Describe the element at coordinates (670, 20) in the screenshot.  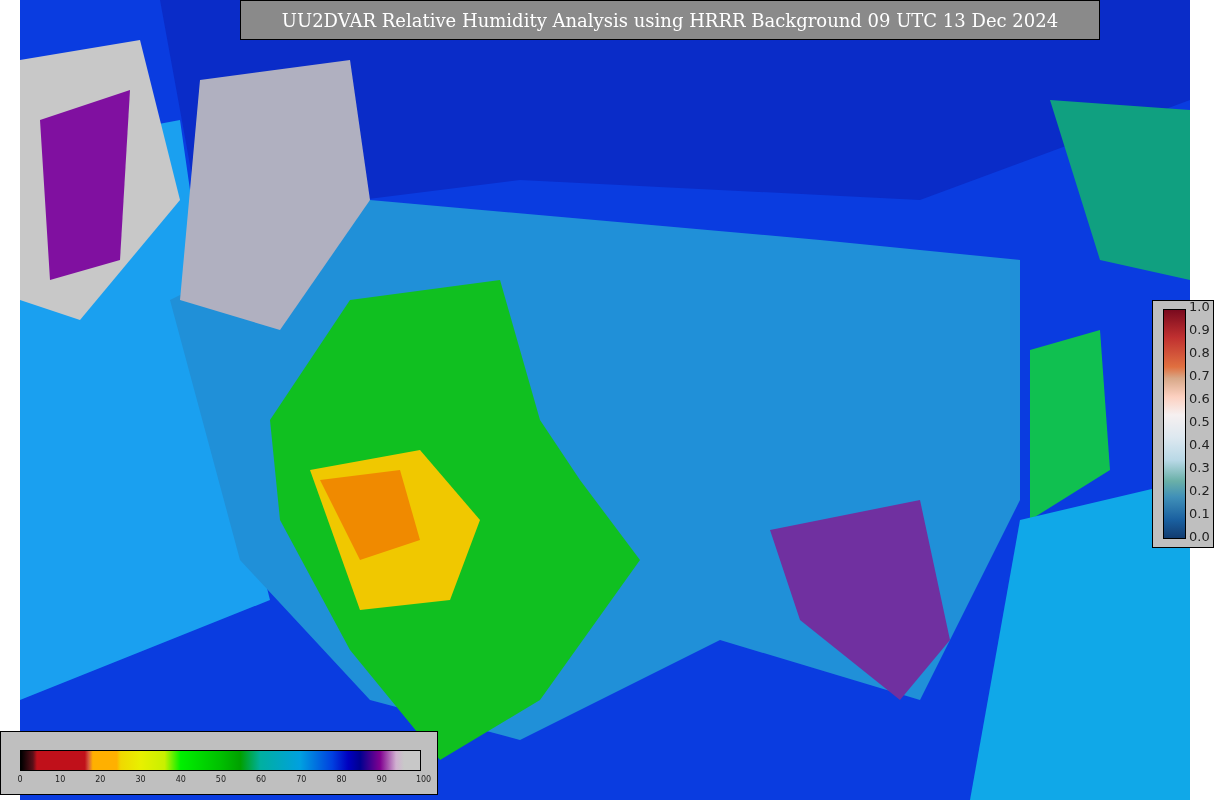
I see `map-title: UU2DVAR Relative Humidity Analysis using HRRR Background 09 UTC 13 Dec 2024` at that location.